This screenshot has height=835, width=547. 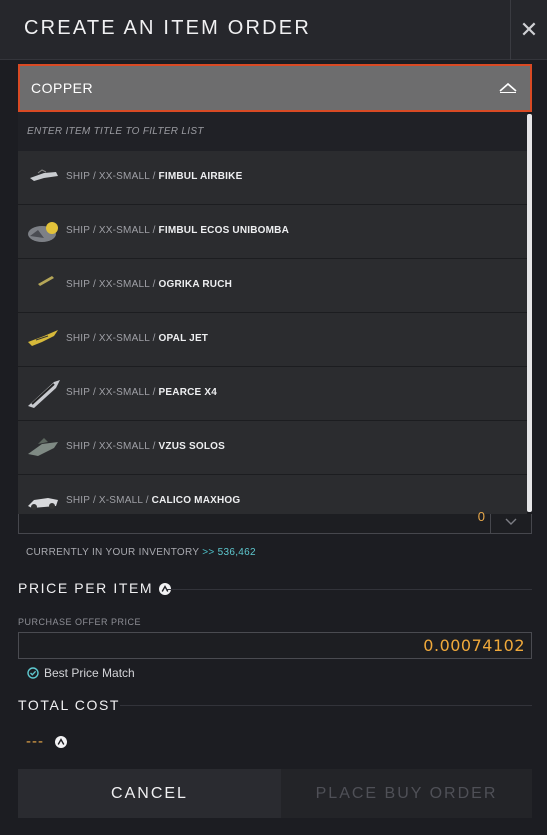 I want to click on opal-jet-thumbnail, so click(x=43, y=338).